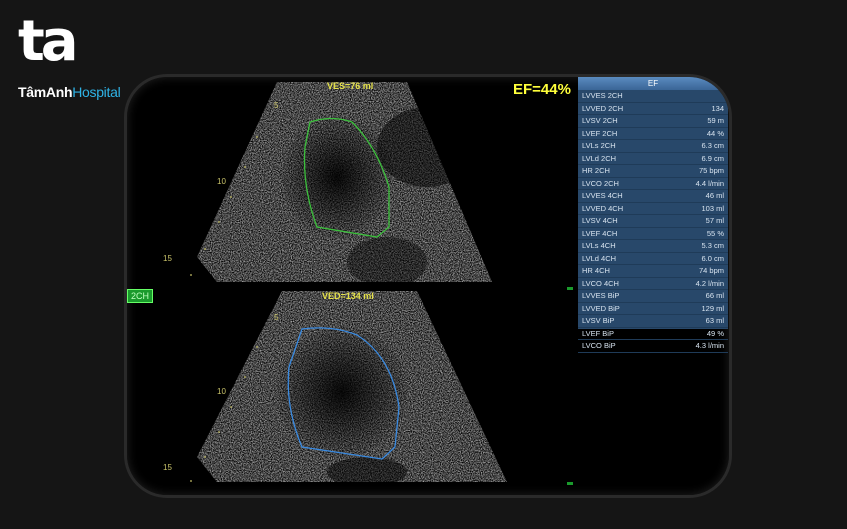 This screenshot has width=847, height=529. Describe the element at coordinates (712, 208) in the screenshot. I see `row-value: 103 ml` at that location.